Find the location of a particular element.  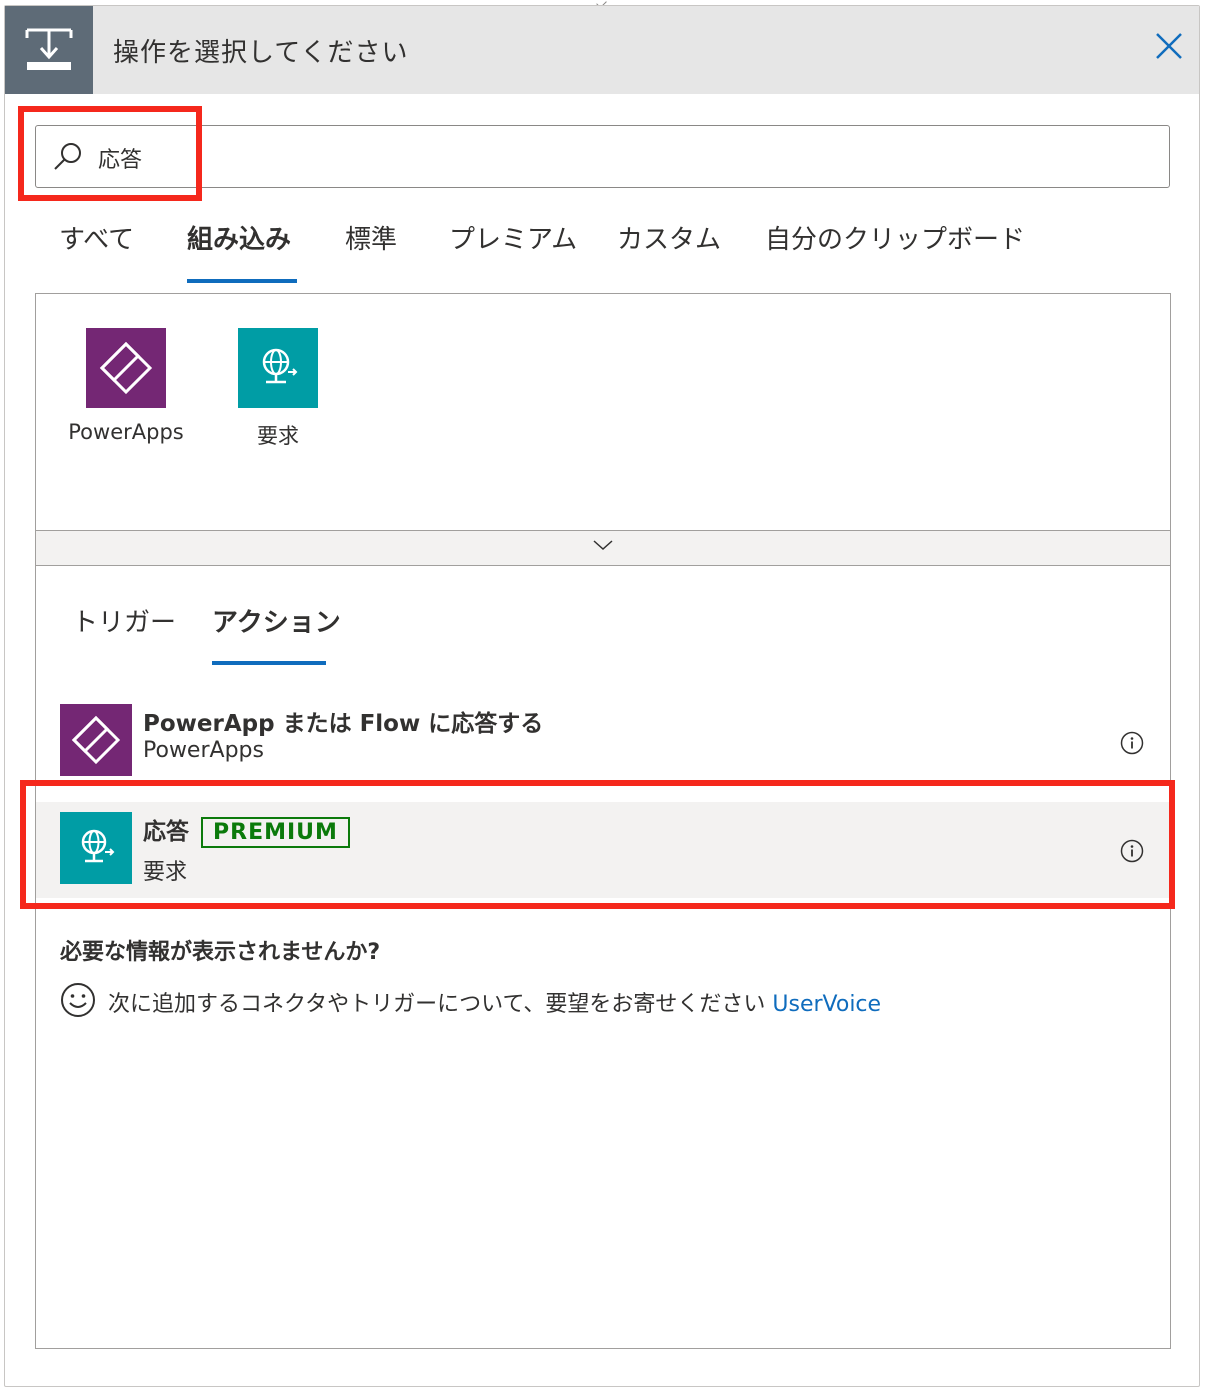

tab-premium: プレミアム is located at coordinates (513, 237).